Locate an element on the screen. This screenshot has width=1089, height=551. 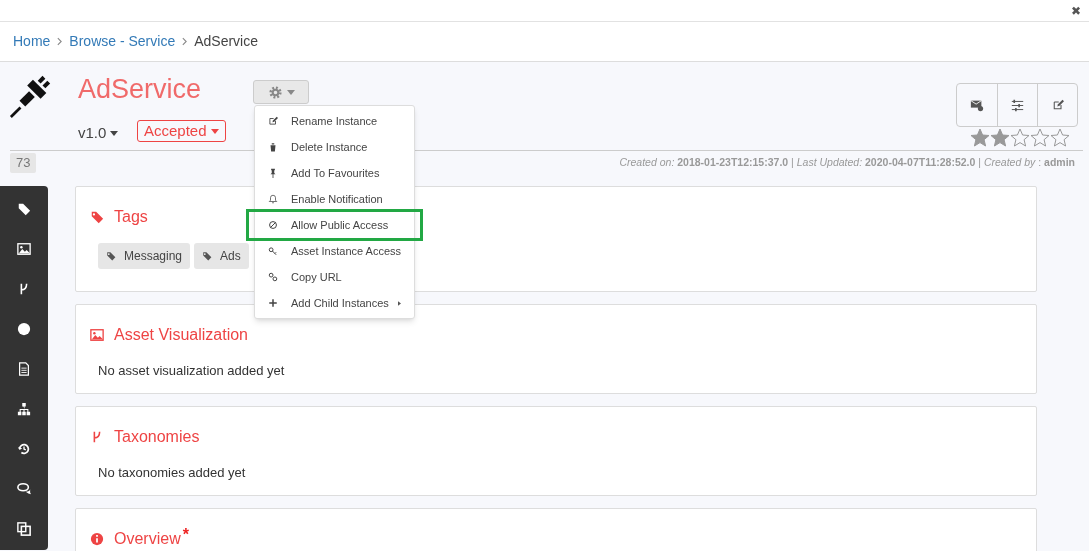
sliders-icon is located at coordinates (1017, 105).